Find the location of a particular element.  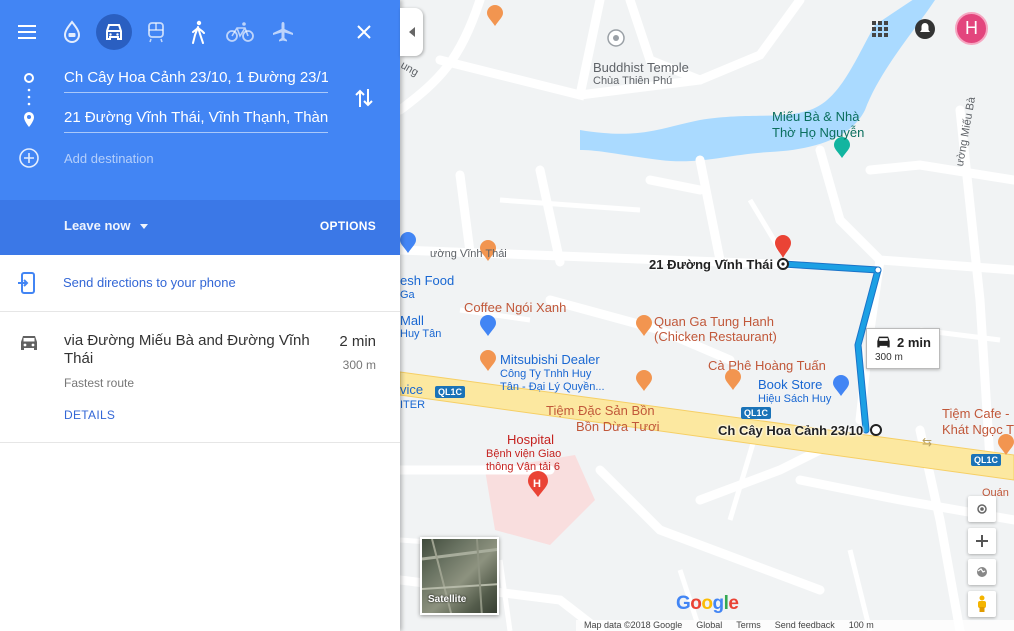

send-directions-row: Send directions to your phone is located at coordinates (200, 283).